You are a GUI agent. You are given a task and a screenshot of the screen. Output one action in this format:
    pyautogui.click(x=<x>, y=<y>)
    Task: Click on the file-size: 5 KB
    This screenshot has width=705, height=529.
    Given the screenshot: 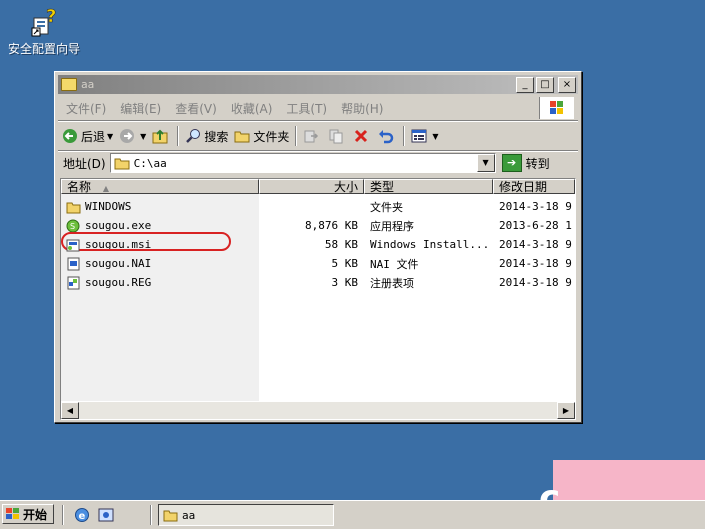 What is the action you would take?
    pyautogui.click(x=345, y=263)
    